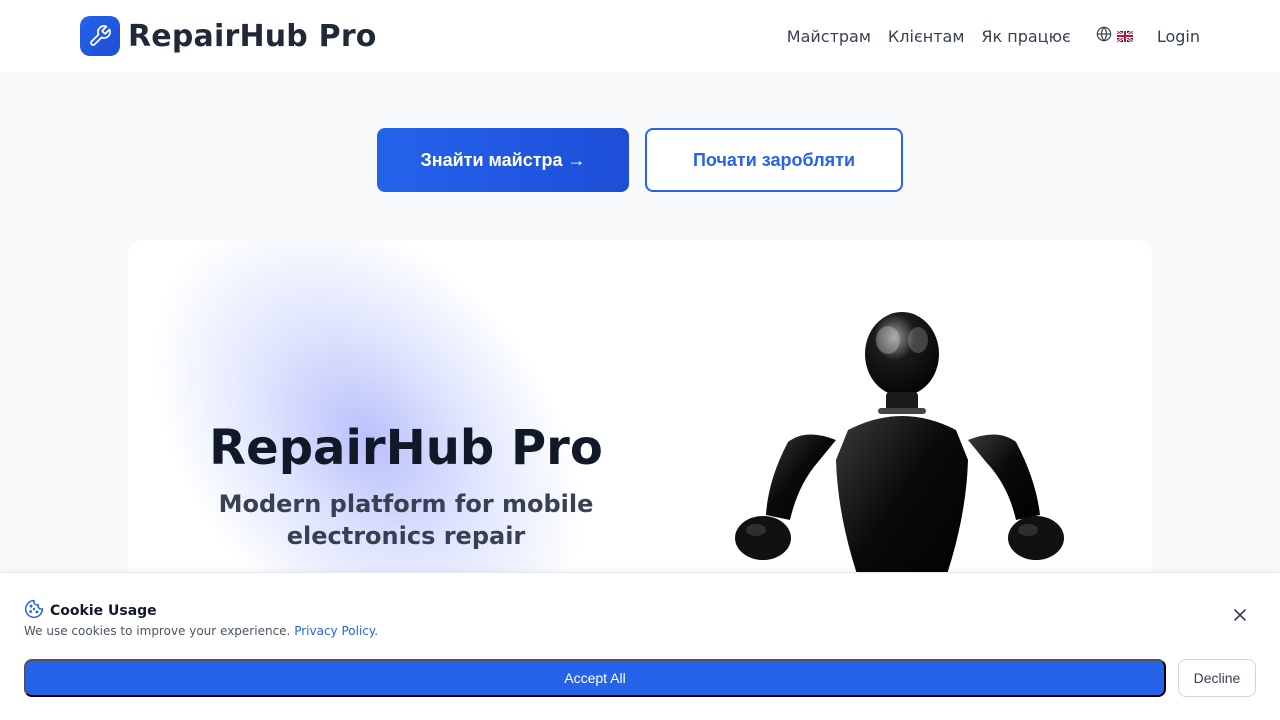 This screenshot has width=1280, height=720. I want to click on start-earning-button: Почати заробляти, so click(774, 160).